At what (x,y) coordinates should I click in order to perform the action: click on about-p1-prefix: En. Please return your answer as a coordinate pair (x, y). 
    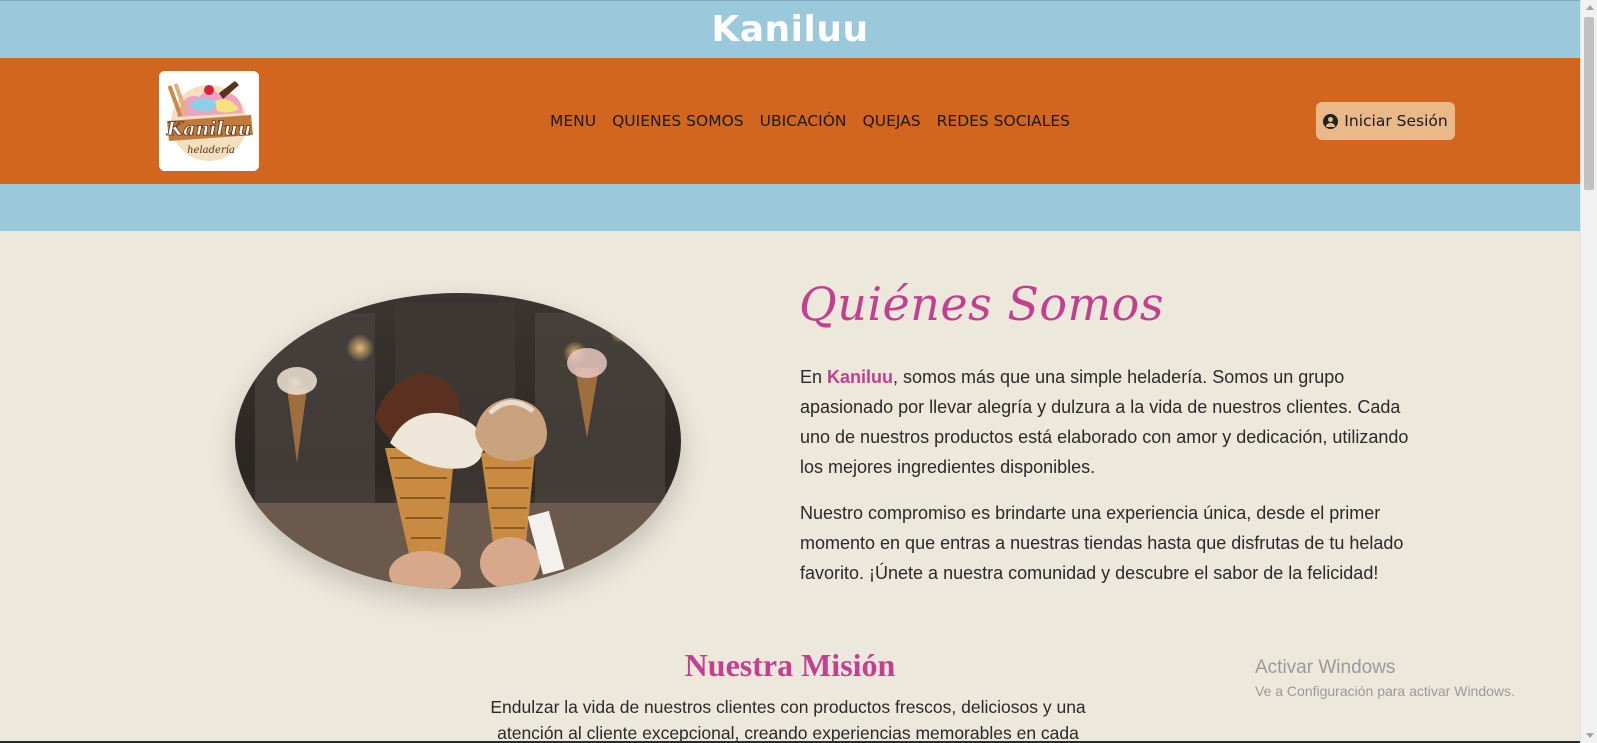
    Looking at the image, I should click on (814, 377).